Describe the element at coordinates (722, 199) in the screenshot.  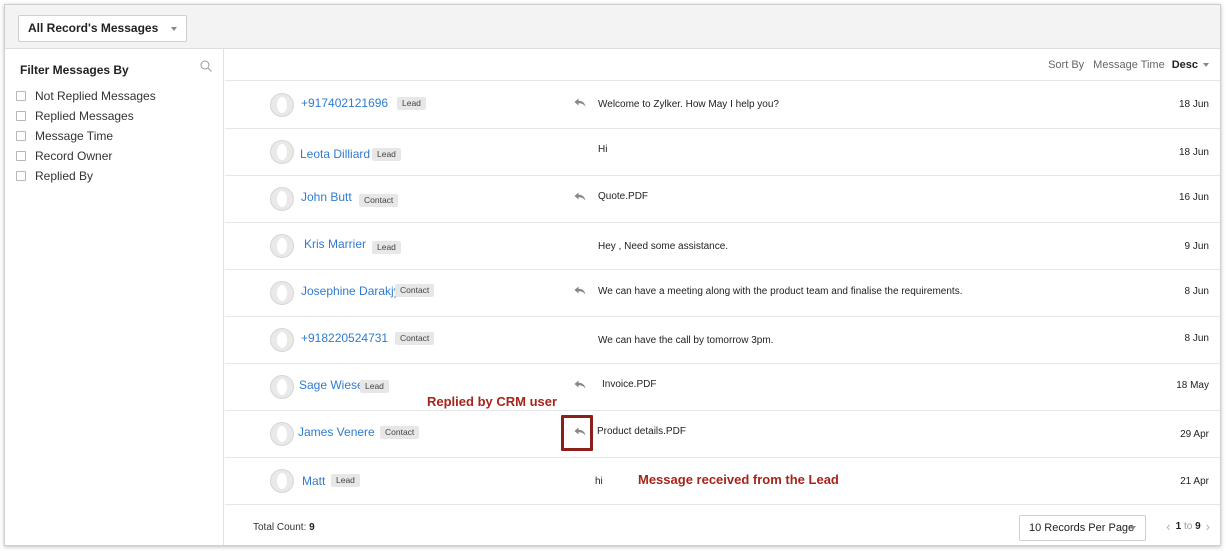
I see `message-row: John Butt Contact Quote.PDF 16 Jun` at that location.